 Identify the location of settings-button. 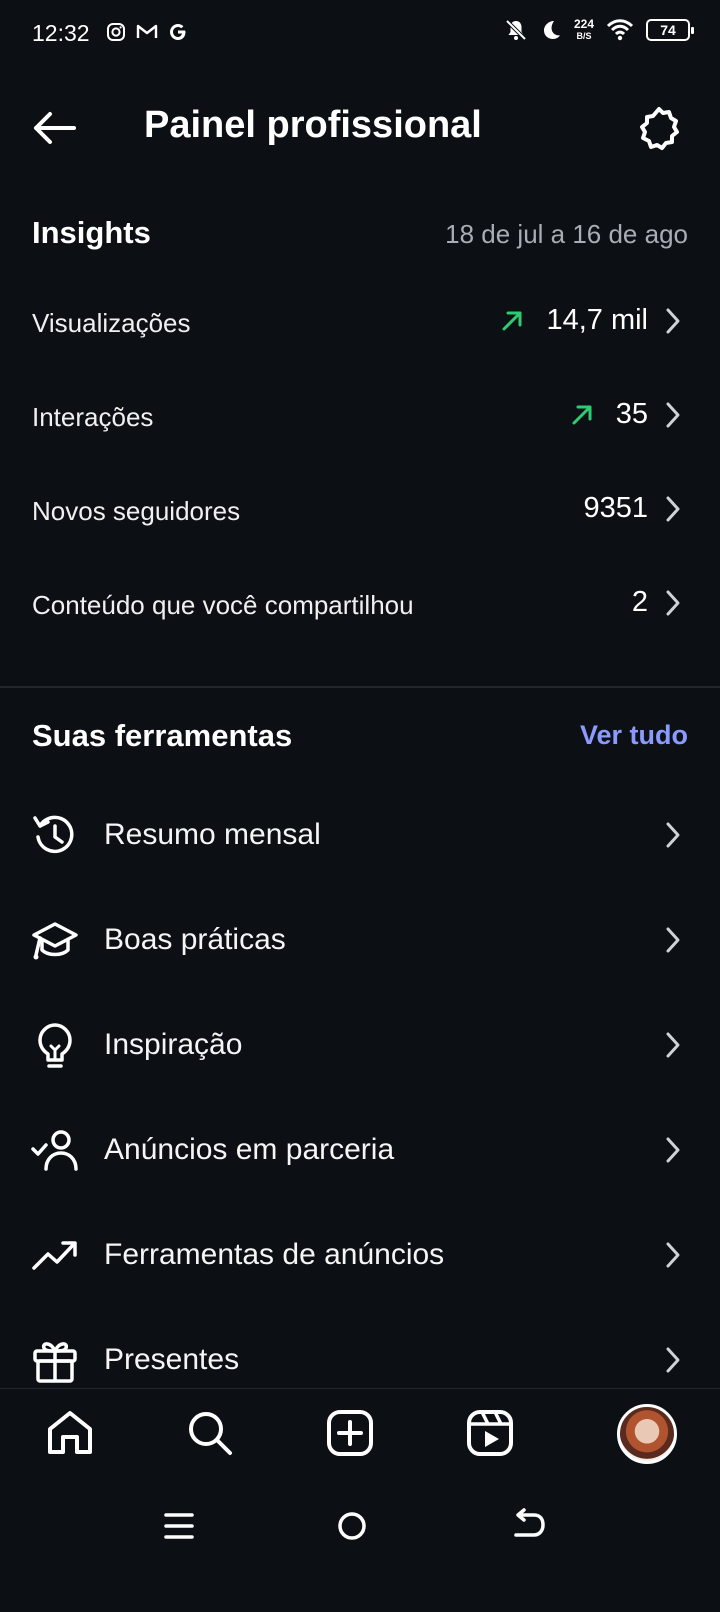
(659, 129).